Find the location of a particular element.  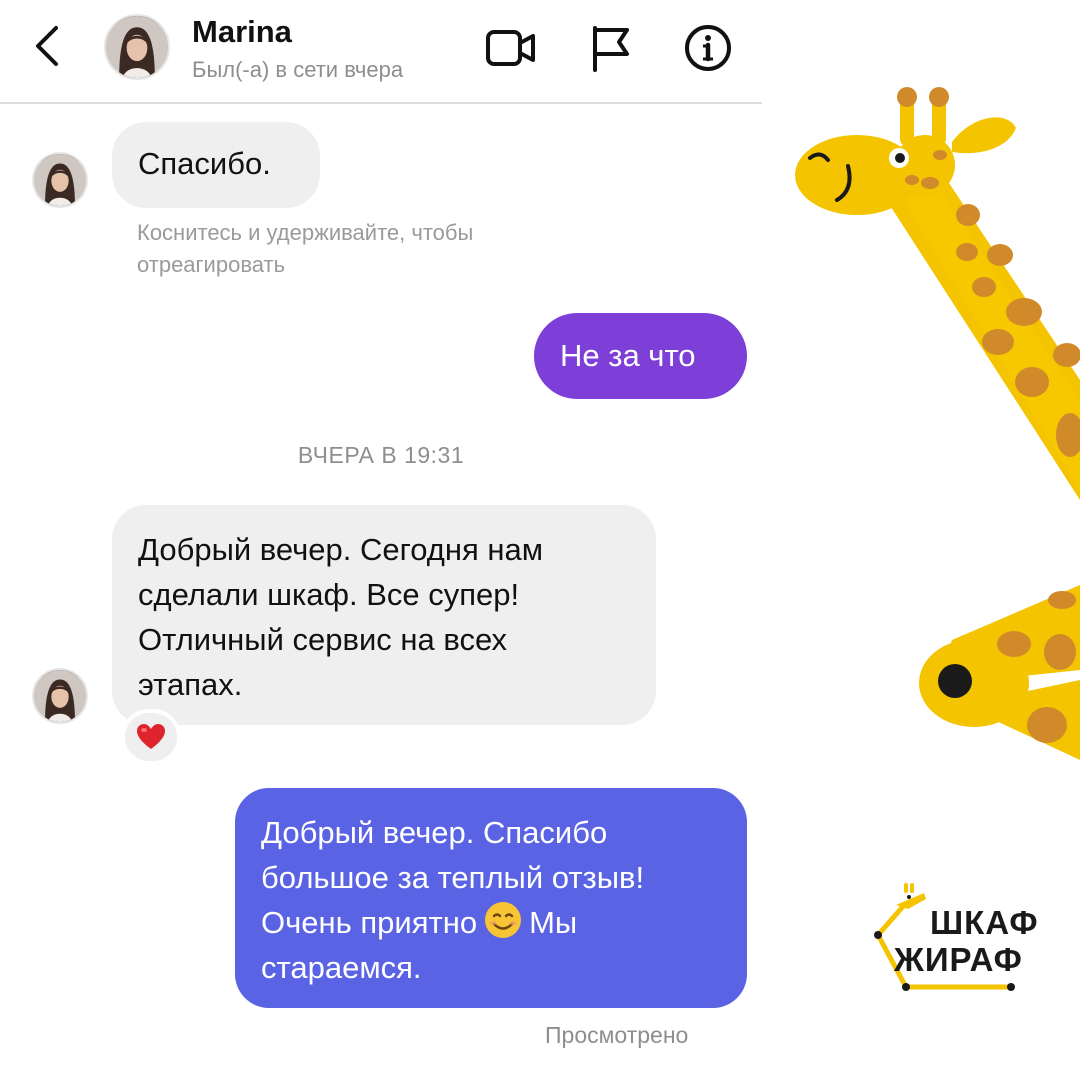

message-text: Спасибо. is located at coordinates (204, 163).